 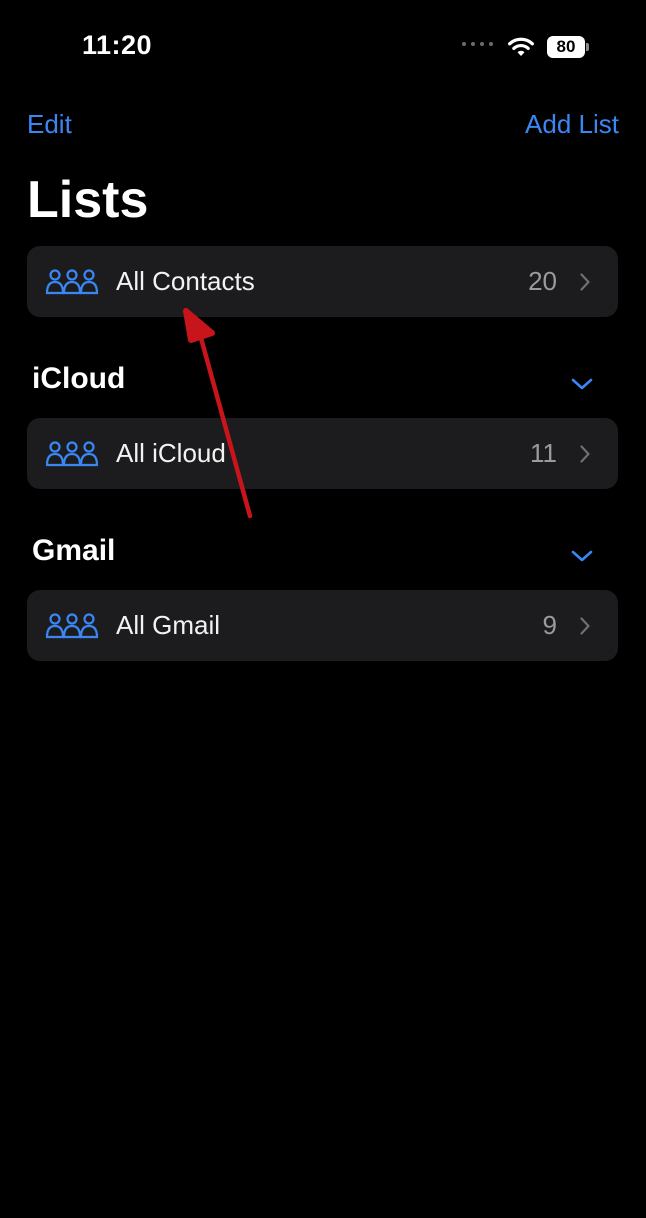 What do you see at coordinates (477, 44) in the screenshot?
I see `cellular-signal-icon` at bounding box center [477, 44].